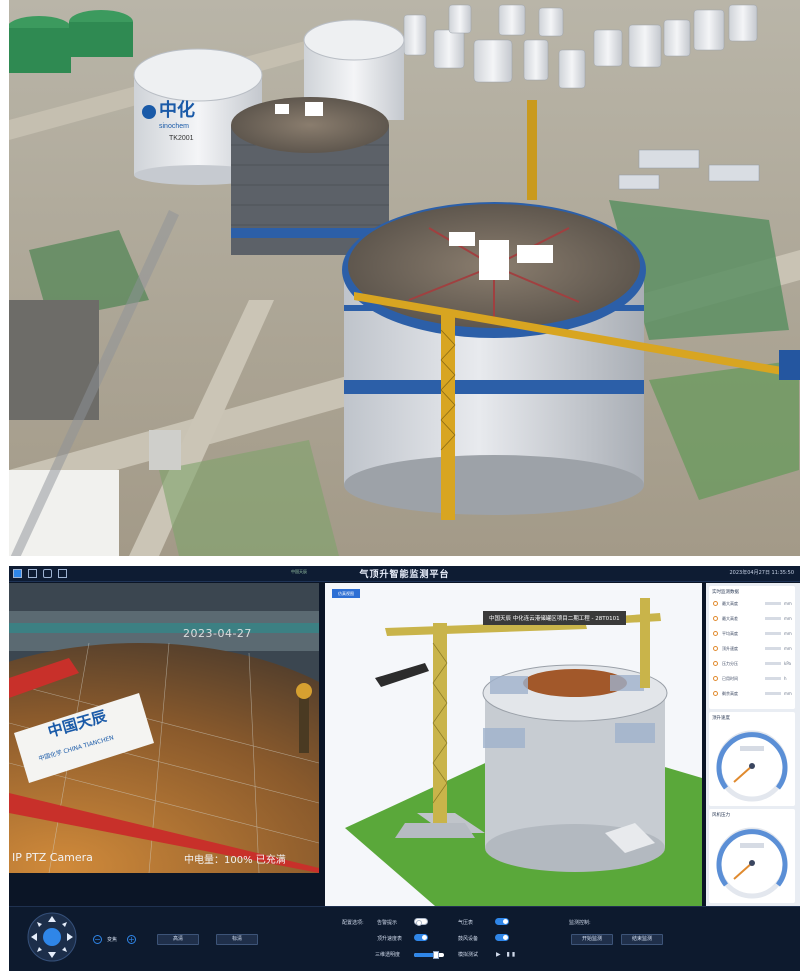 This screenshot has width=808, height=977. What do you see at coordinates (387, 923) in the screenshot?
I see `alarm-option-label: 告警提示` at bounding box center [387, 923].